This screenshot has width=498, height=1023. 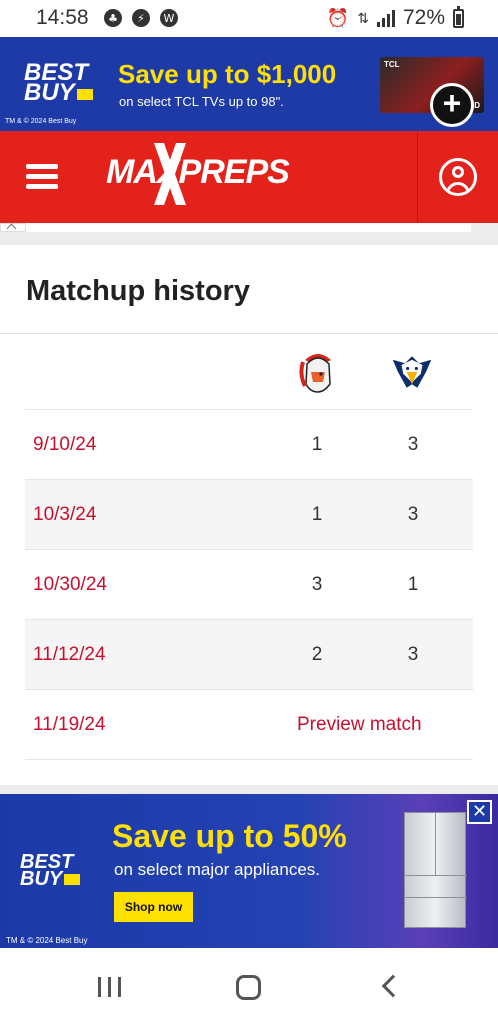 What do you see at coordinates (249, 372) in the screenshot?
I see `team-logos-row` at bounding box center [249, 372].